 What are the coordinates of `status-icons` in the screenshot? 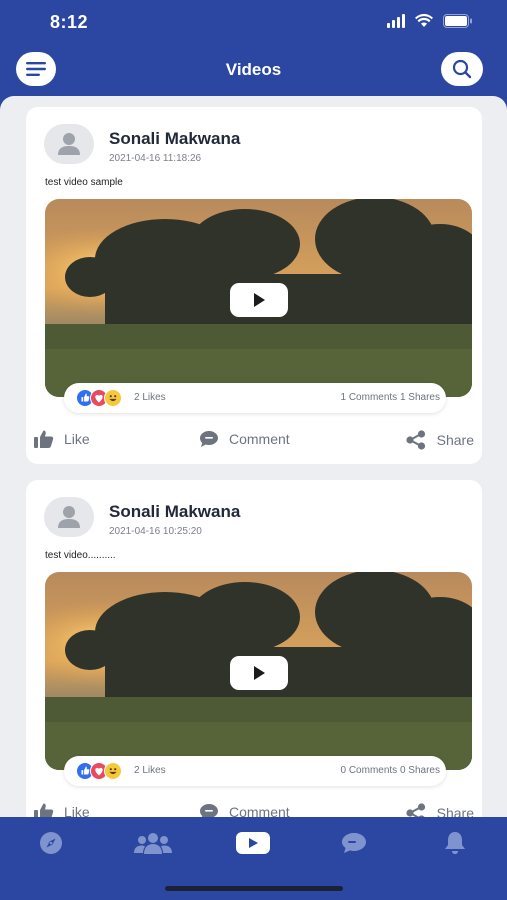 It's located at (430, 21).